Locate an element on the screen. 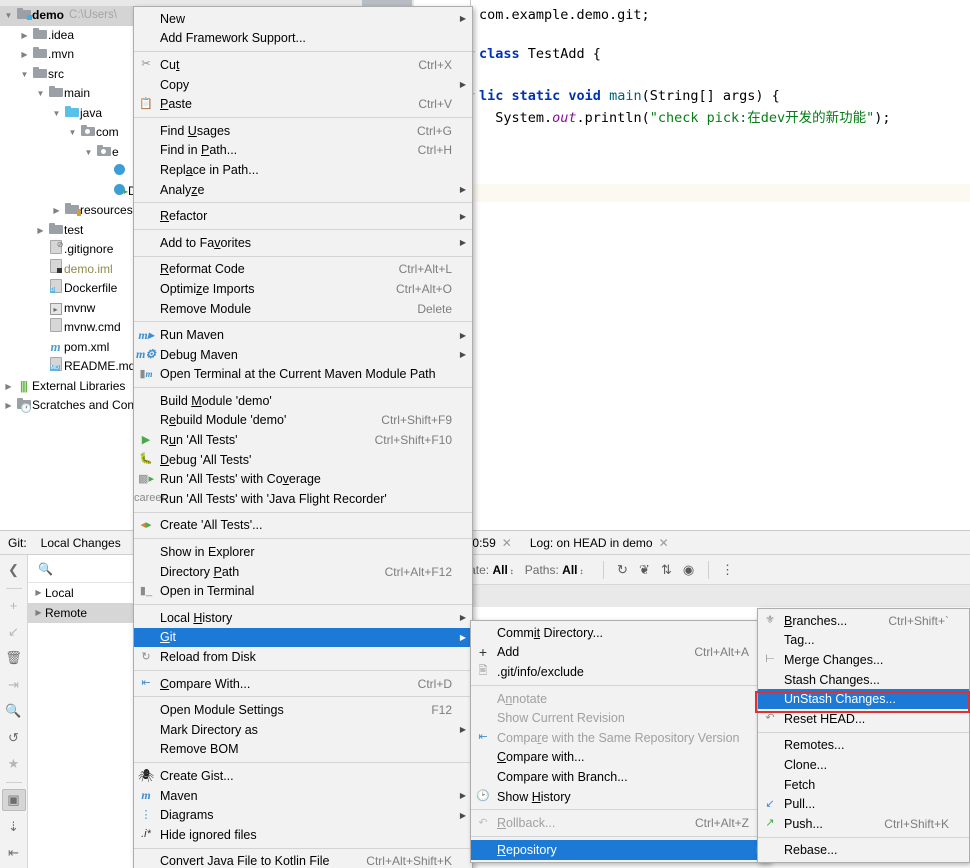 This screenshot has height=868, width=970. collapse-all-icon: ⇤ is located at coordinates (14, 853).